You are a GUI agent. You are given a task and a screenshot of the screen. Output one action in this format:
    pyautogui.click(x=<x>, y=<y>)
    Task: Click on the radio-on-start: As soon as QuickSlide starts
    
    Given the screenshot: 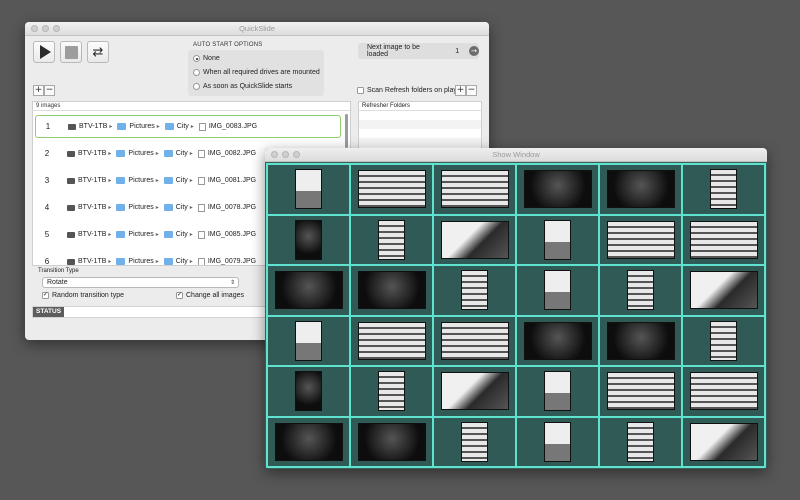 What is the action you would take?
    pyautogui.click(x=242, y=86)
    